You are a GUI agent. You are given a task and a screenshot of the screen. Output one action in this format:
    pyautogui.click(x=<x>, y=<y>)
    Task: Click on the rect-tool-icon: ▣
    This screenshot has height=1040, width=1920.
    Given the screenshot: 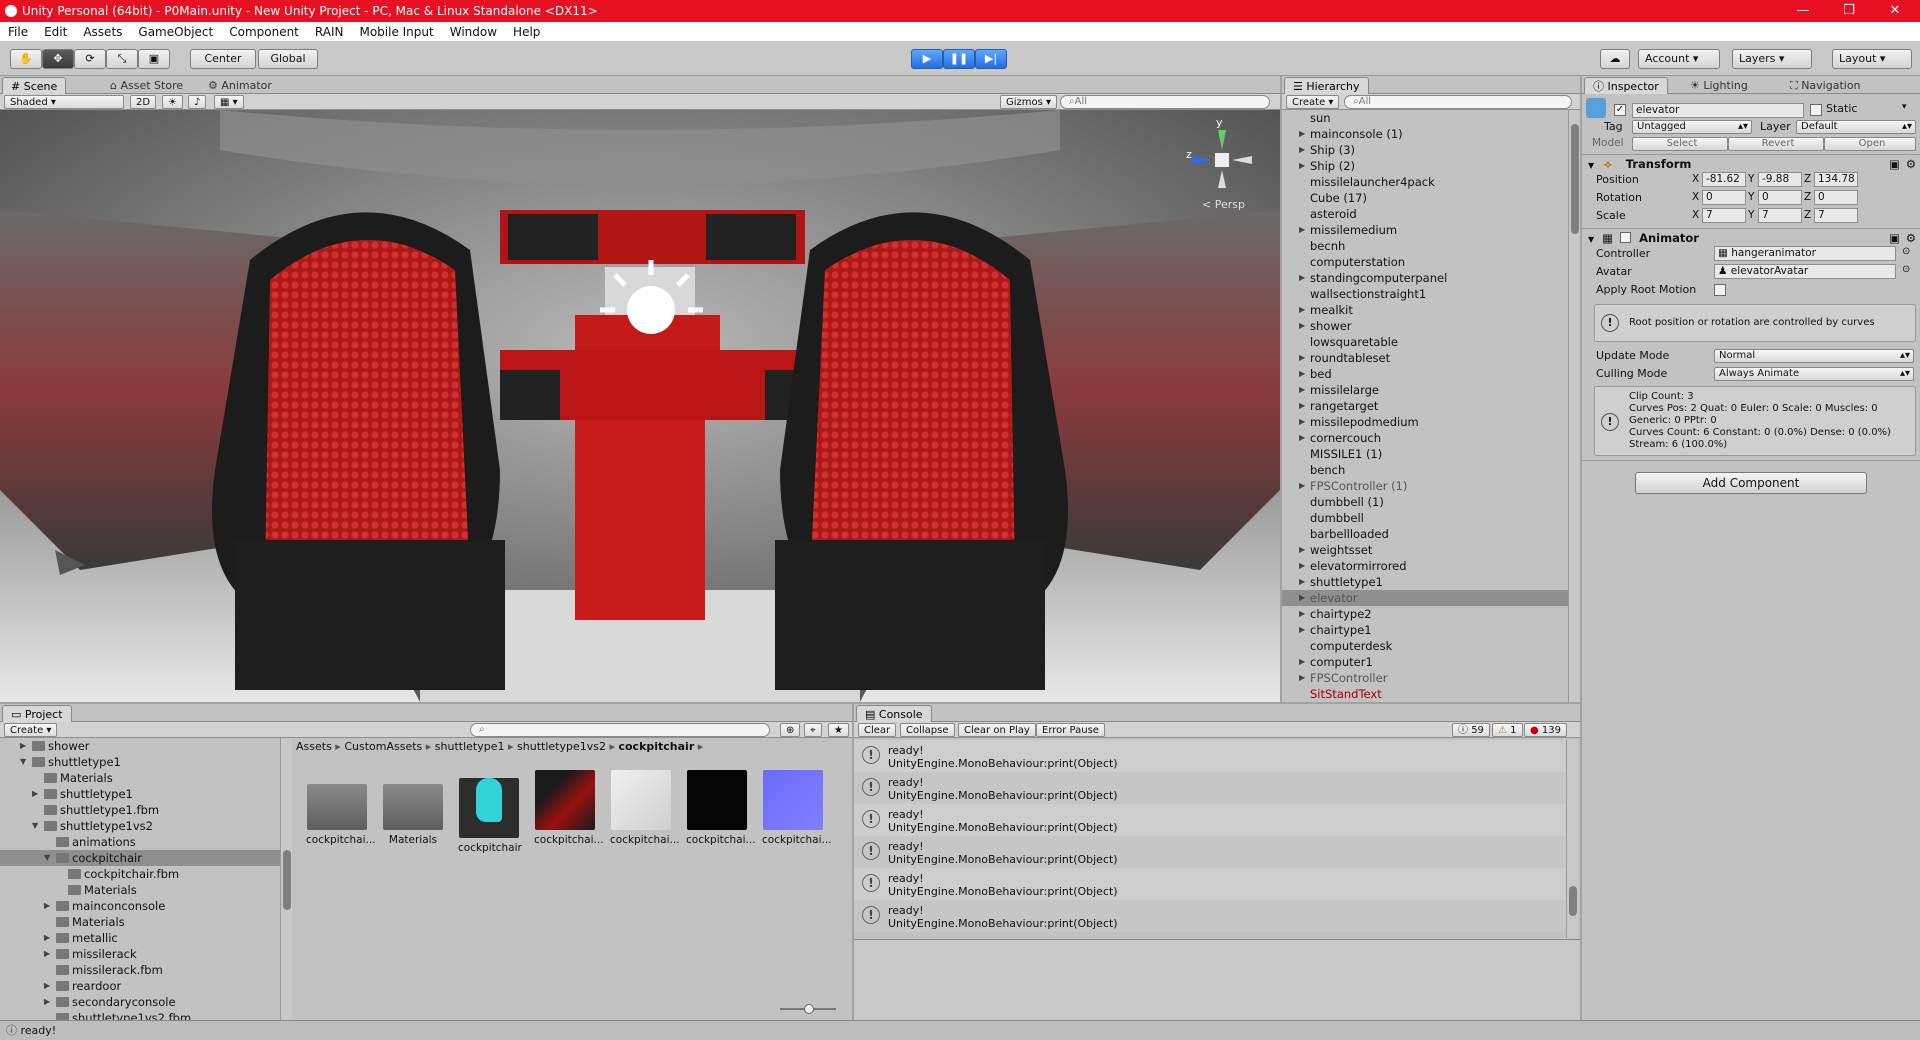 What is the action you would take?
    pyautogui.click(x=154, y=59)
    